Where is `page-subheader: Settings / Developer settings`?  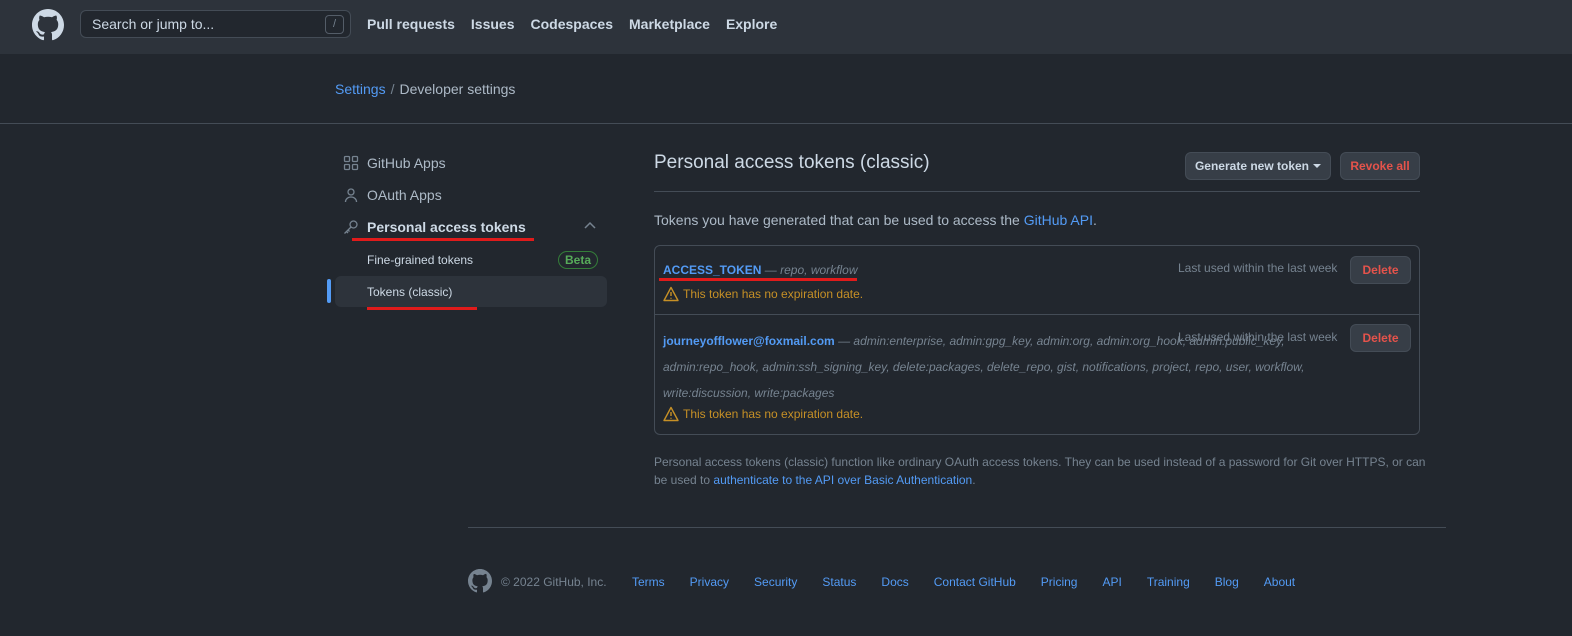 page-subheader: Settings / Developer settings is located at coordinates (786, 89).